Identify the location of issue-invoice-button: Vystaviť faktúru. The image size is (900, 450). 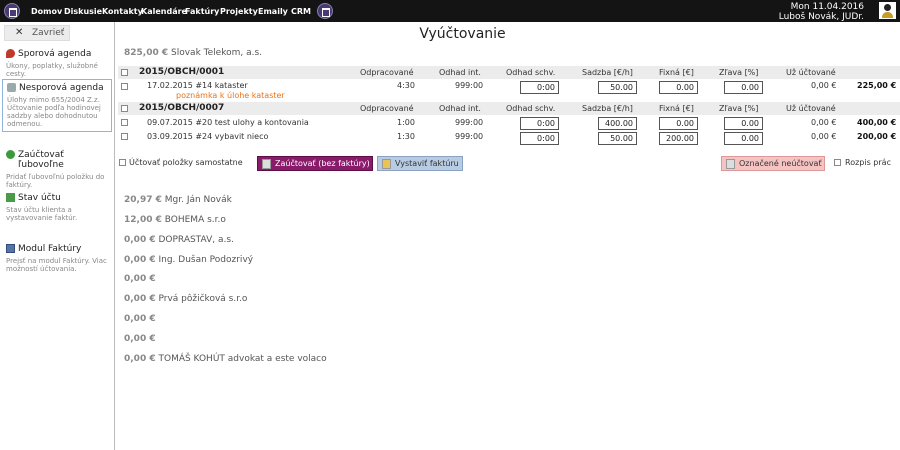
(420, 163).